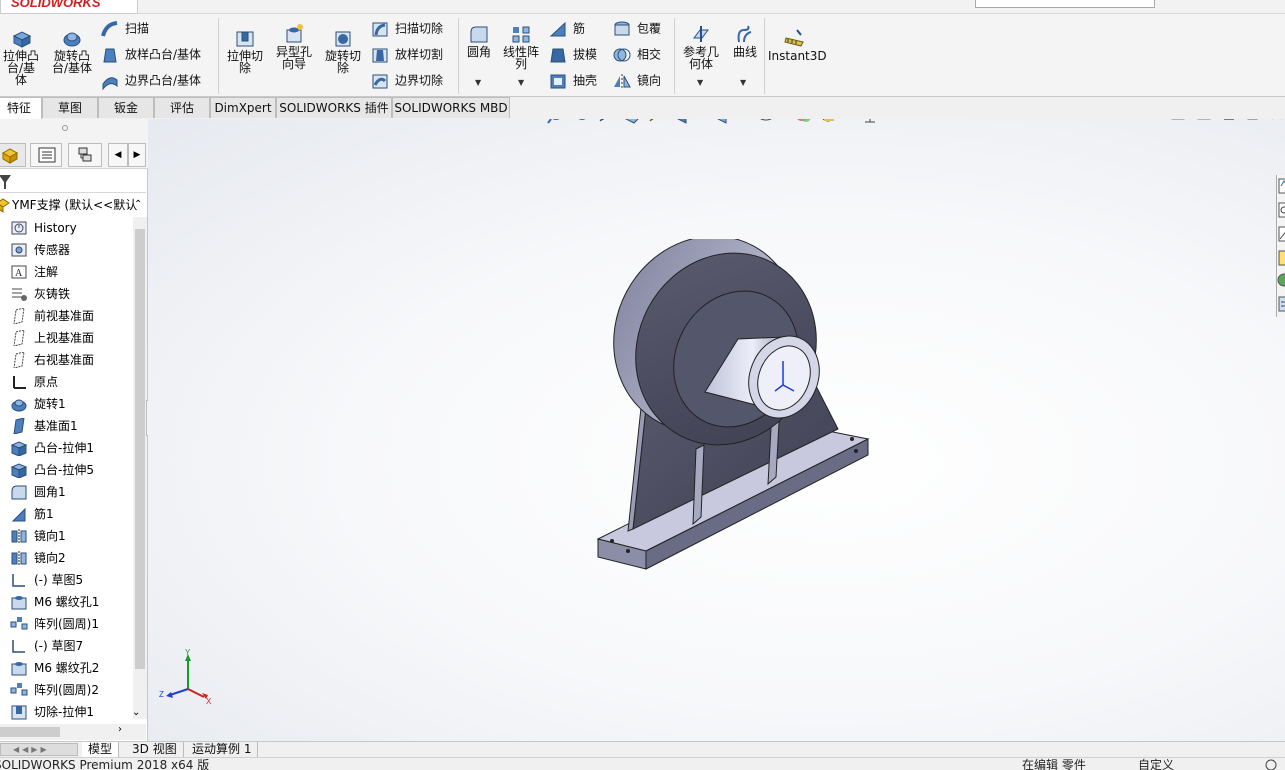 The image size is (1285, 770). I want to click on sweep-button: 扫描, so click(124, 28).